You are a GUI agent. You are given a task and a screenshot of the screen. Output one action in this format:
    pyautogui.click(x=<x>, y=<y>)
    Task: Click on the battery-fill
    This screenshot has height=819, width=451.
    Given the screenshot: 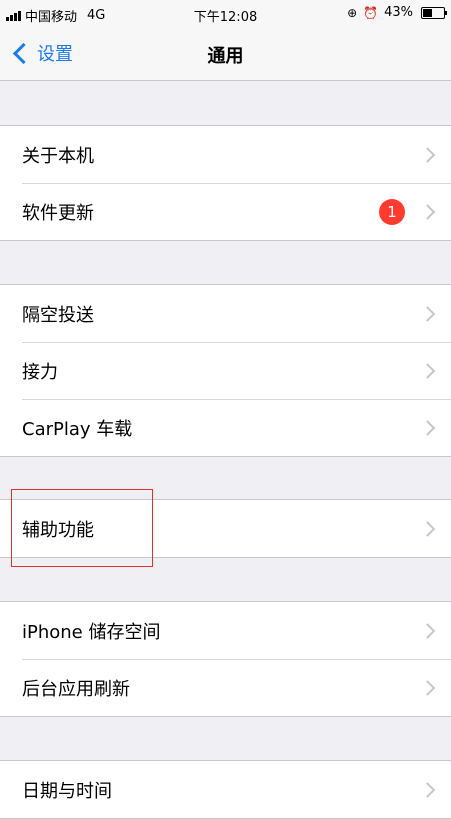 What is the action you would take?
    pyautogui.click(x=427, y=12)
    